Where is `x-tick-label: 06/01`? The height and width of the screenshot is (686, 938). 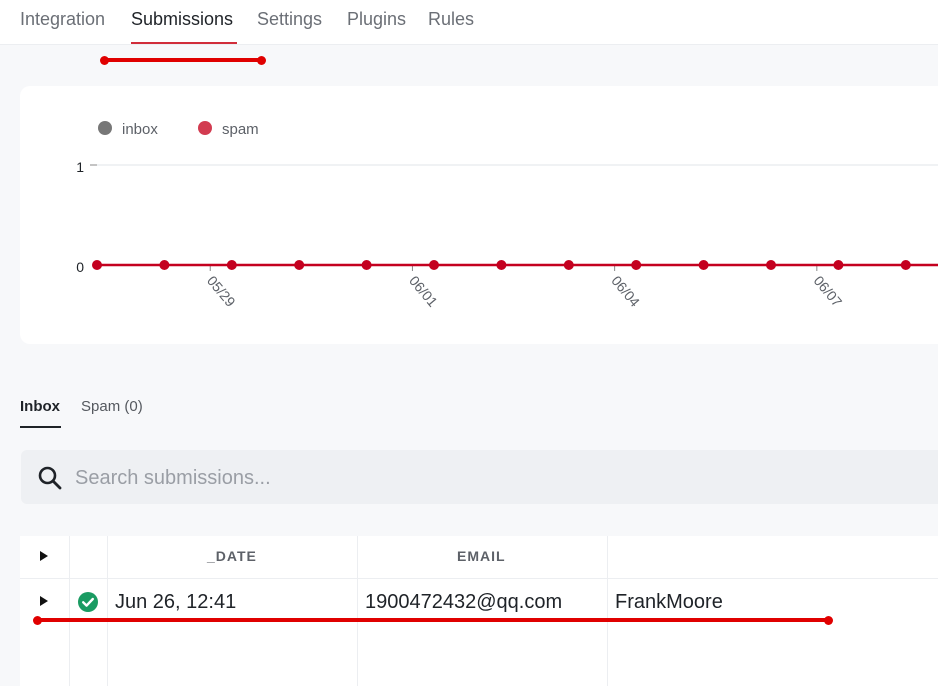
x-tick-label: 06/01 is located at coordinates (423, 291).